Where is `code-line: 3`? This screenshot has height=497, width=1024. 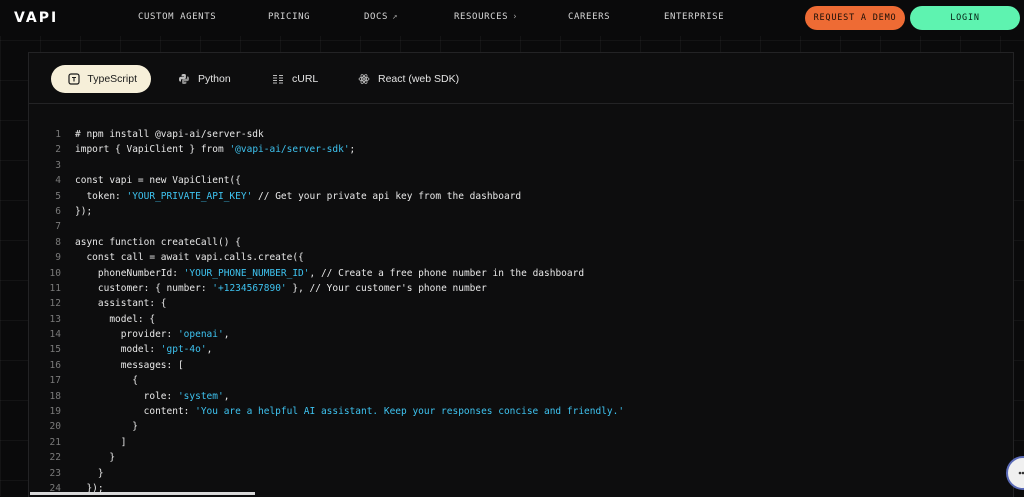
code-line: 3 is located at coordinates (333, 165).